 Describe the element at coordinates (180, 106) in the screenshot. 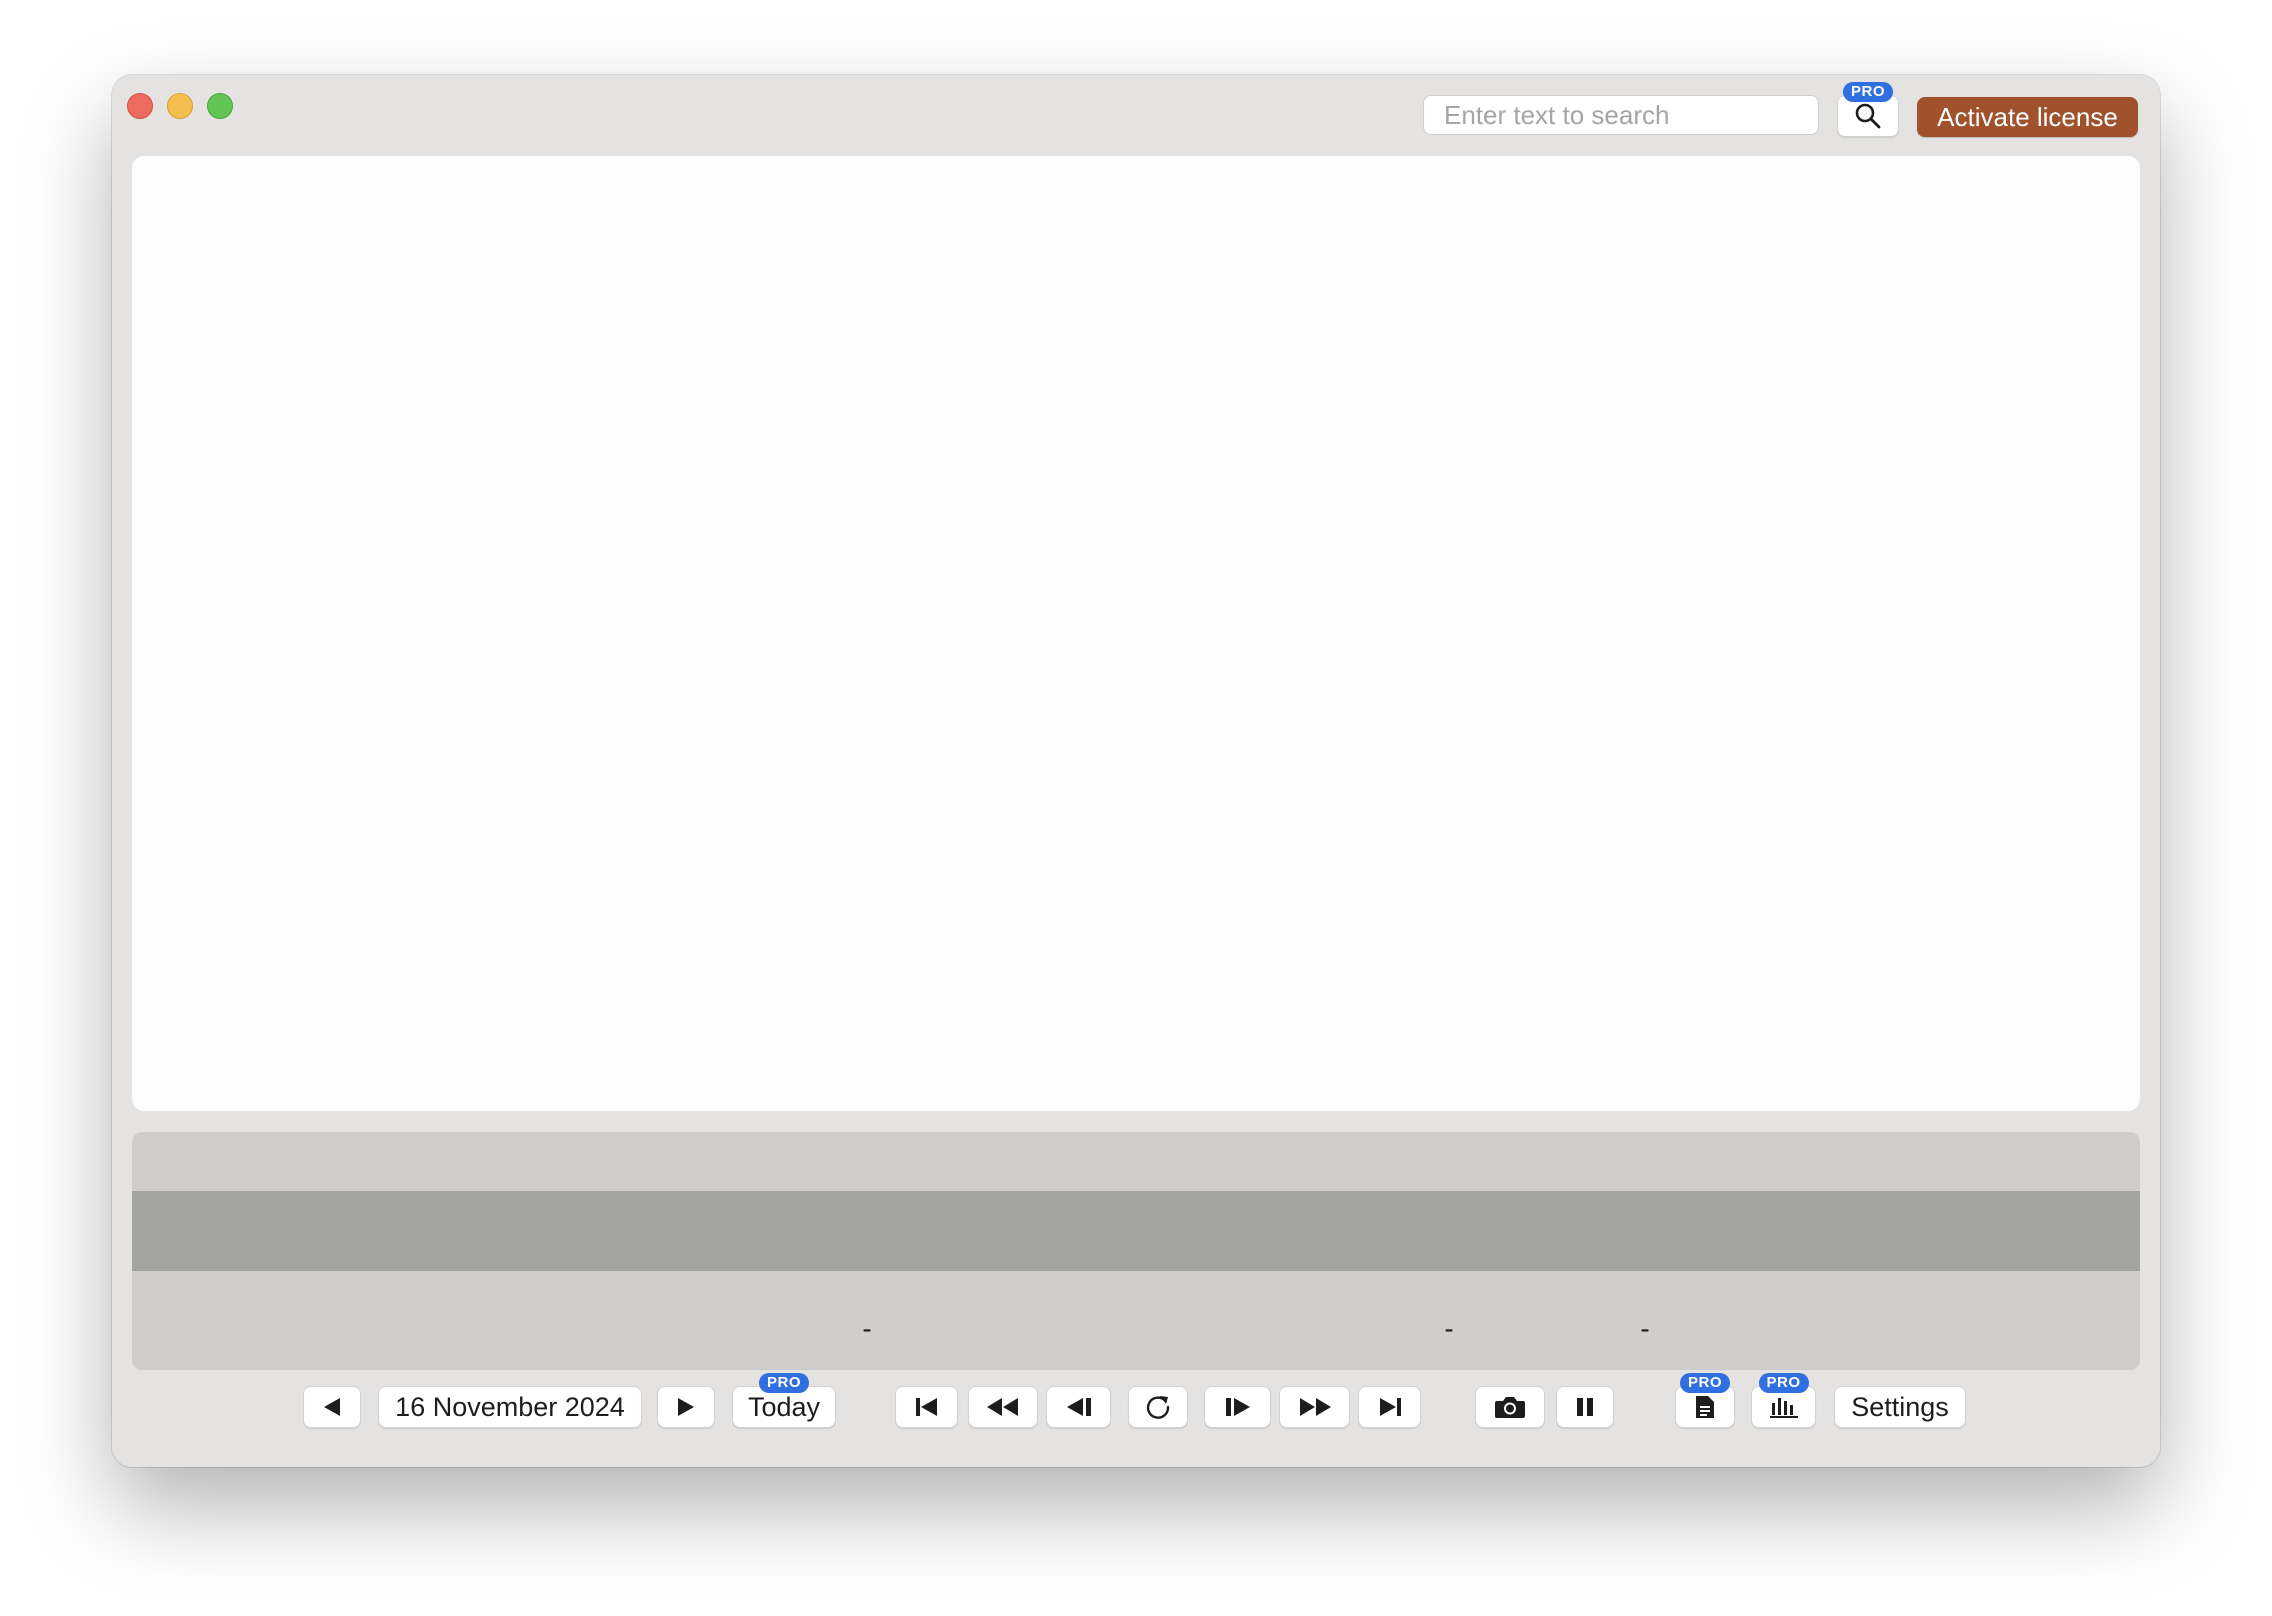

I see `minimize-window-button` at that location.